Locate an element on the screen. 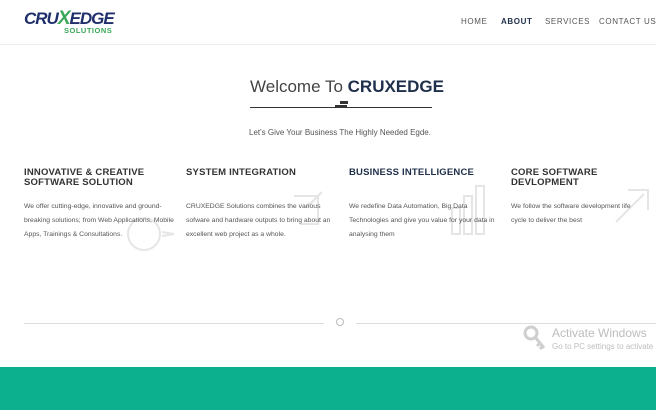 This screenshot has height=410, width=656. welcome-brand: CRUXEDGE is located at coordinates (395, 86).